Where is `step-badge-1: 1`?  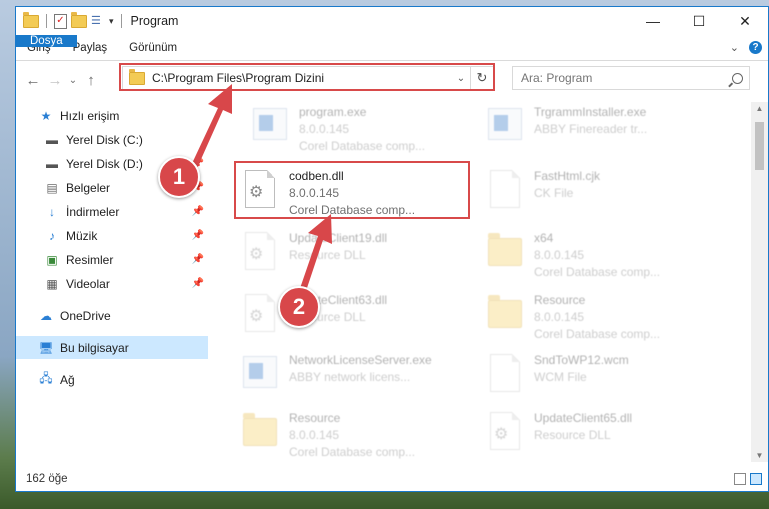 step-badge-1: 1 is located at coordinates (179, 177).